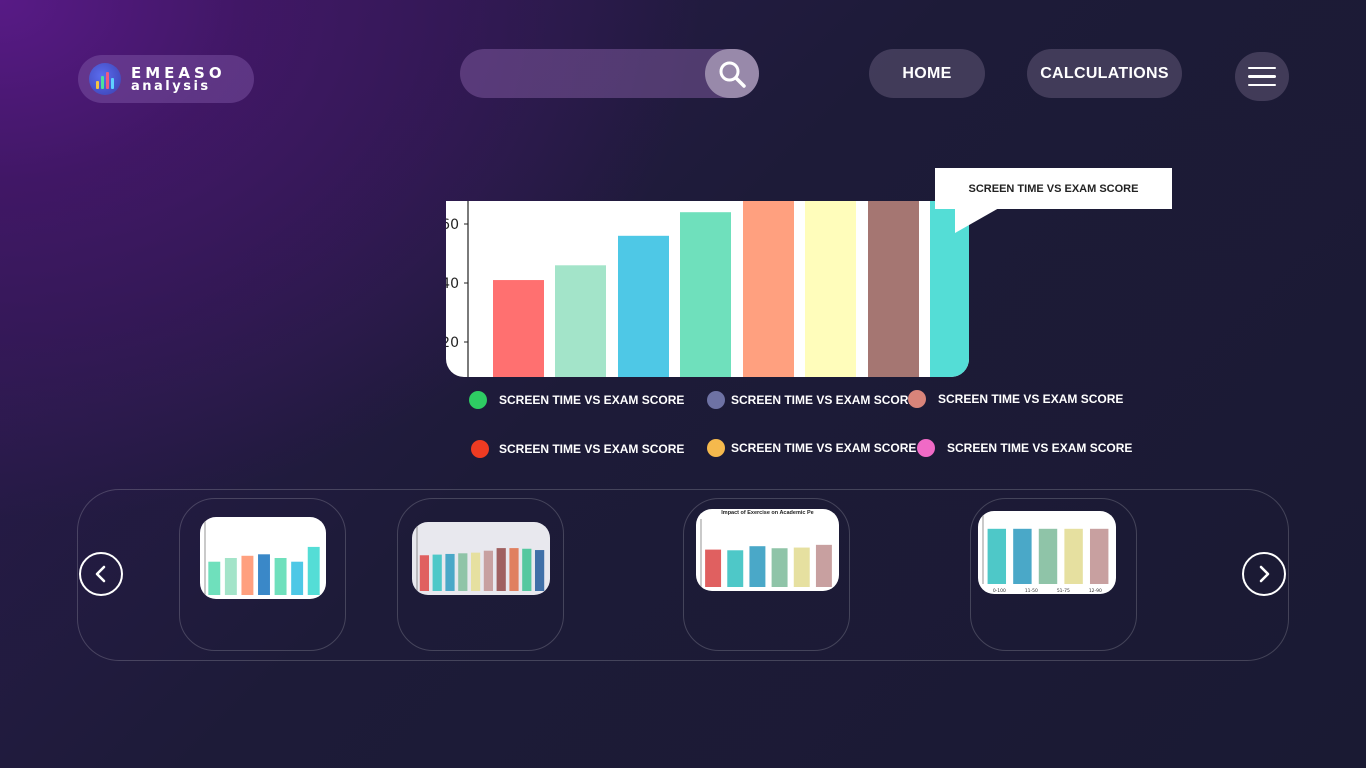  I want to click on y-tick-label: 60, so click(452, 225).